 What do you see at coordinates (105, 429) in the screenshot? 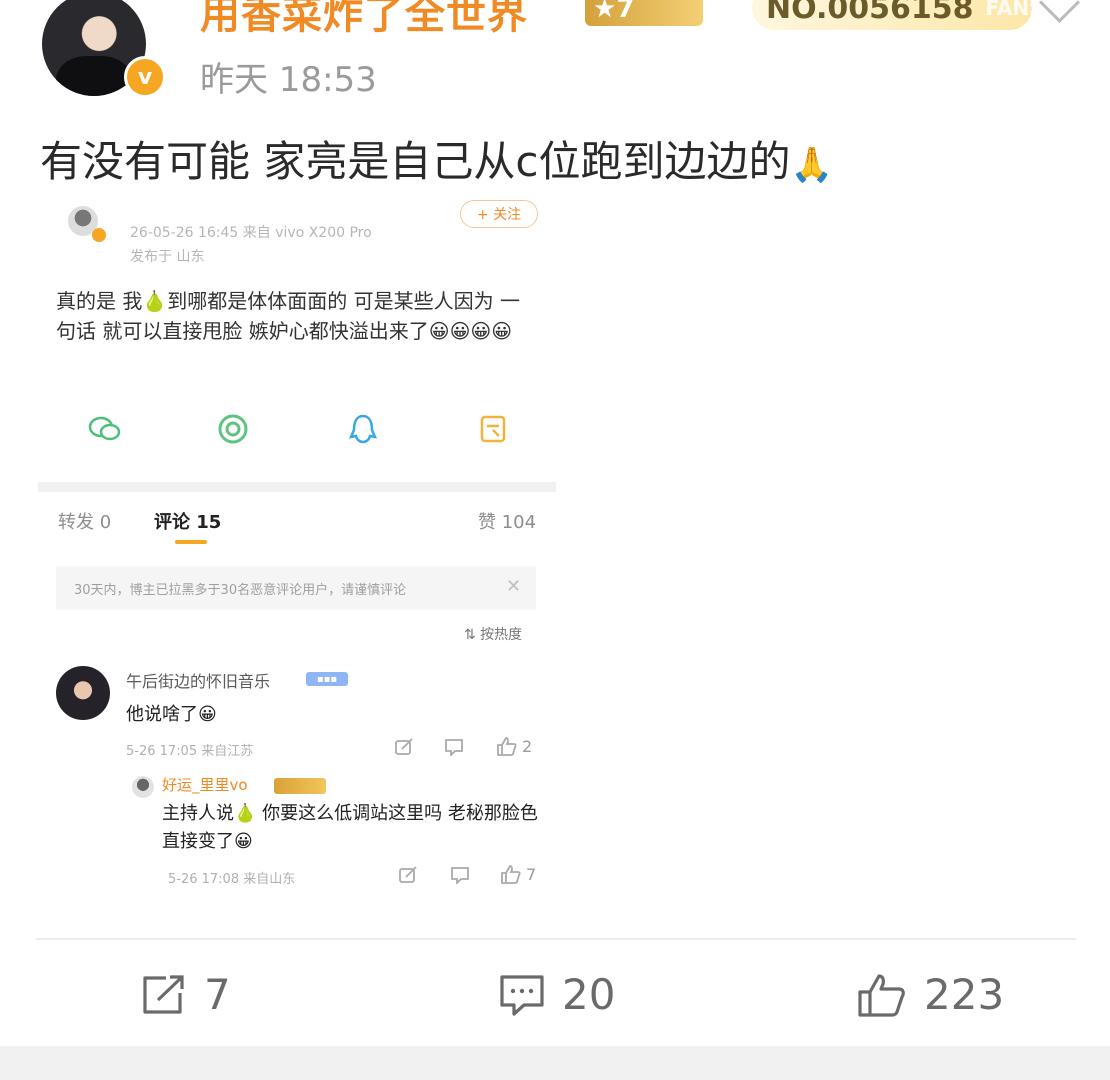
I see `wechat-icon` at bounding box center [105, 429].